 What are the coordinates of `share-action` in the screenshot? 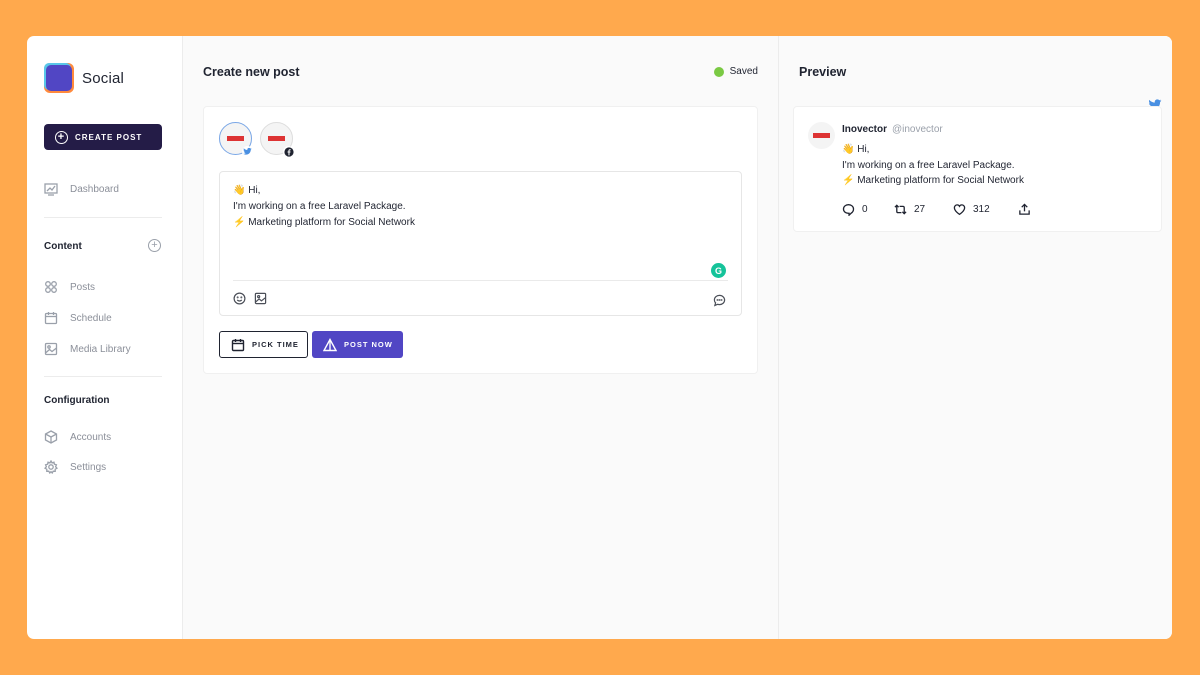 It's located at (1028, 209).